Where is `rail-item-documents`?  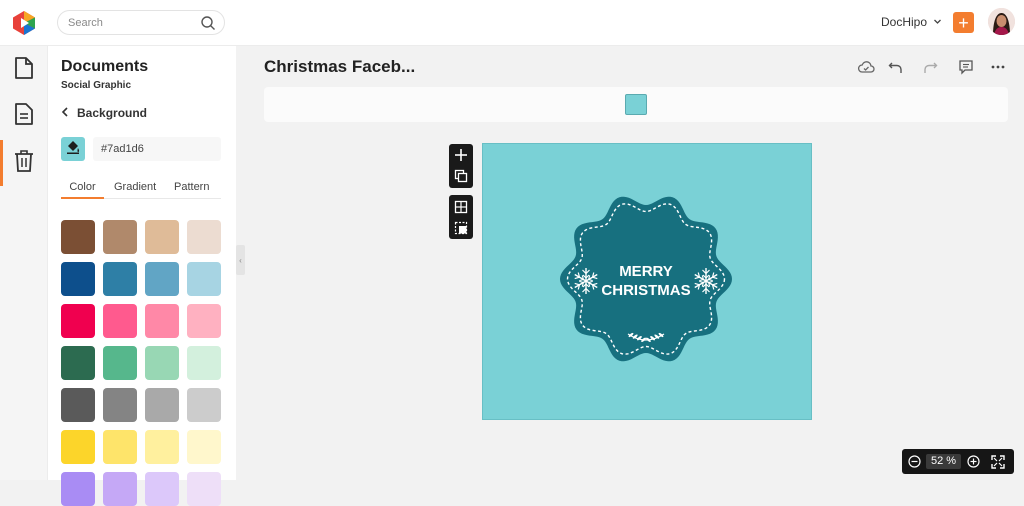 rail-item-documents is located at coordinates (24, 70).